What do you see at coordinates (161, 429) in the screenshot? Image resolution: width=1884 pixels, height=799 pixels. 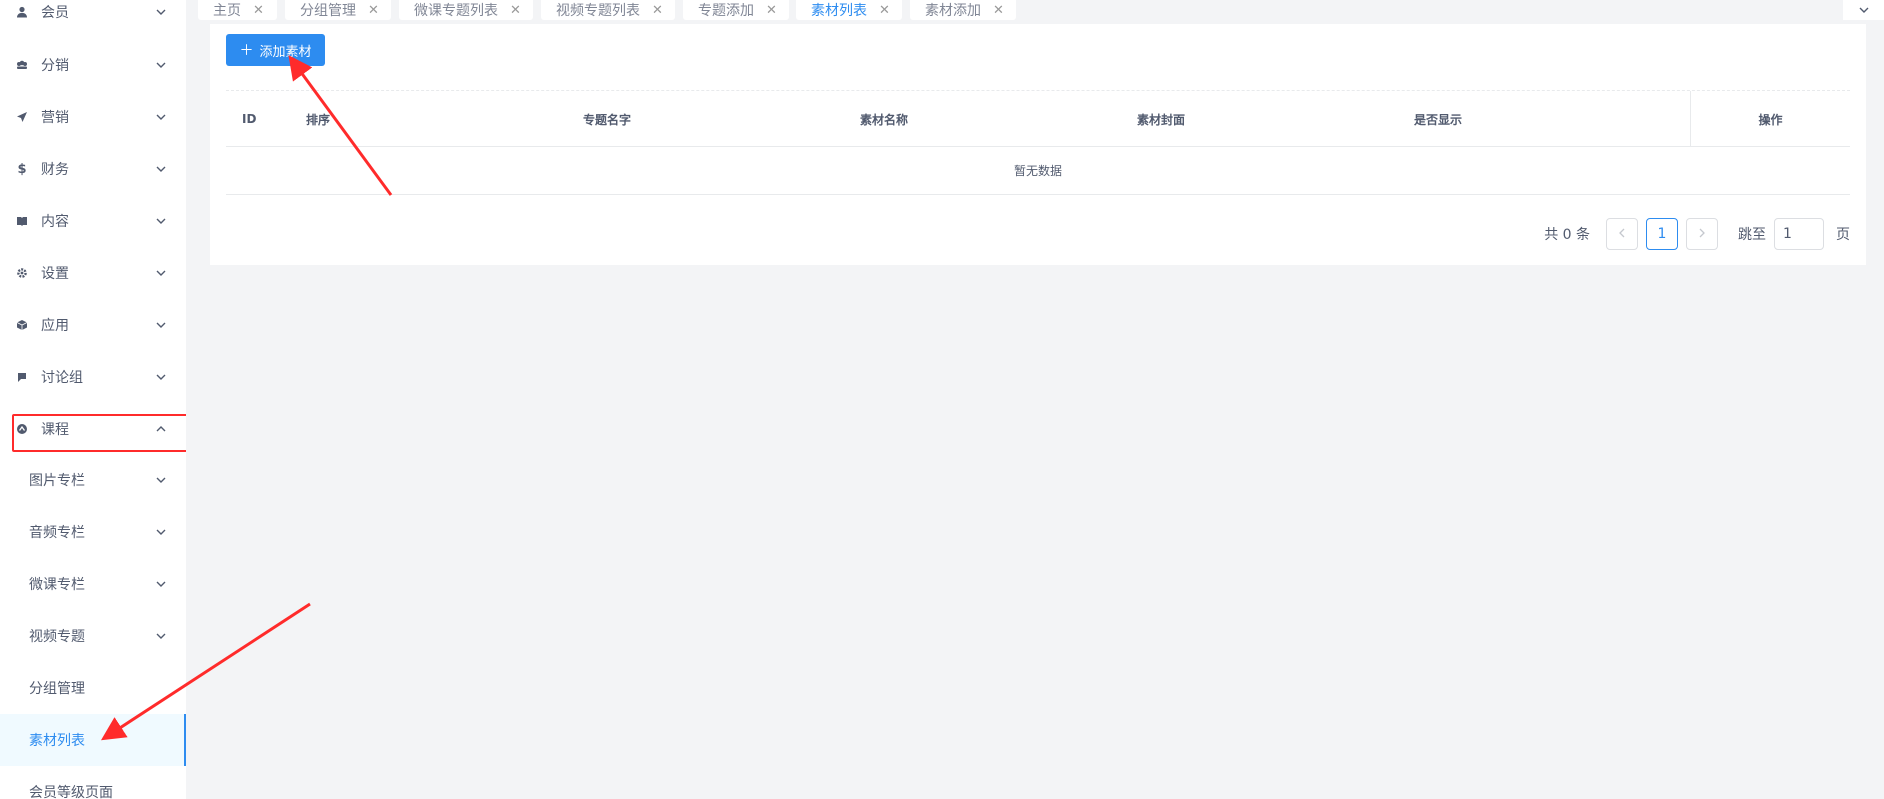 I see `chevron-up-icon` at bounding box center [161, 429].